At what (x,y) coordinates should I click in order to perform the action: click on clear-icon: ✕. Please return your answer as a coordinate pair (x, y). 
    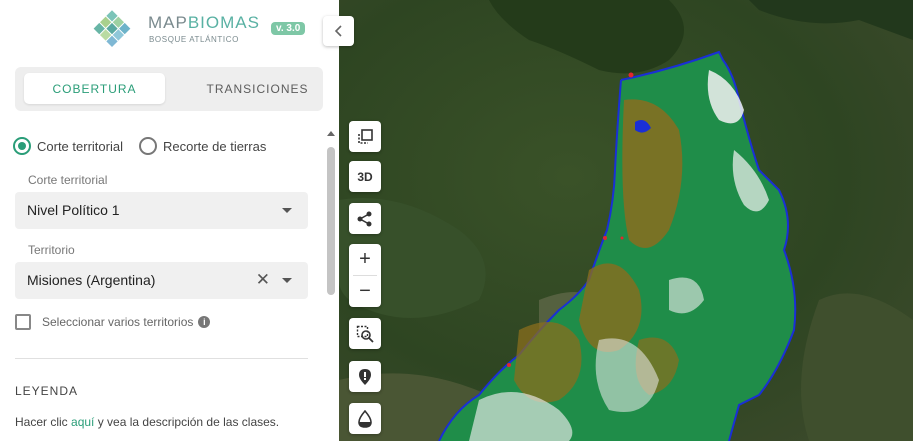
    Looking at the image, I should click on (263, 280).